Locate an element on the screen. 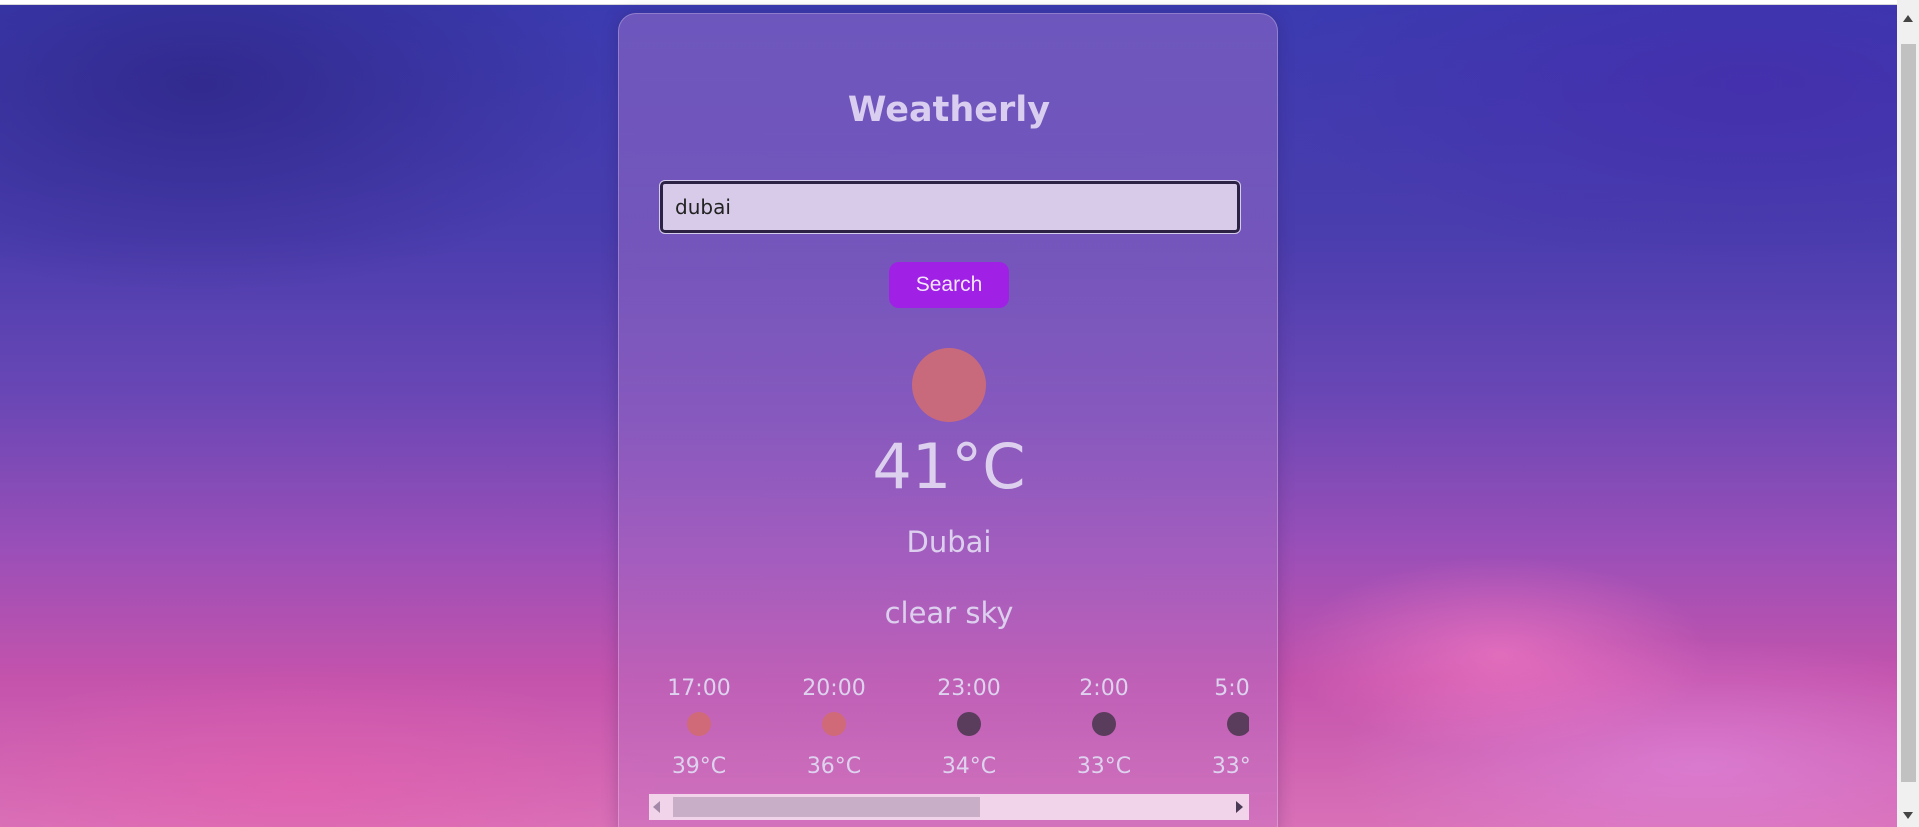 This screenshot has width=1919, height=827. hourly-item: 17:00 39°C is located at coordinates (699, 726).